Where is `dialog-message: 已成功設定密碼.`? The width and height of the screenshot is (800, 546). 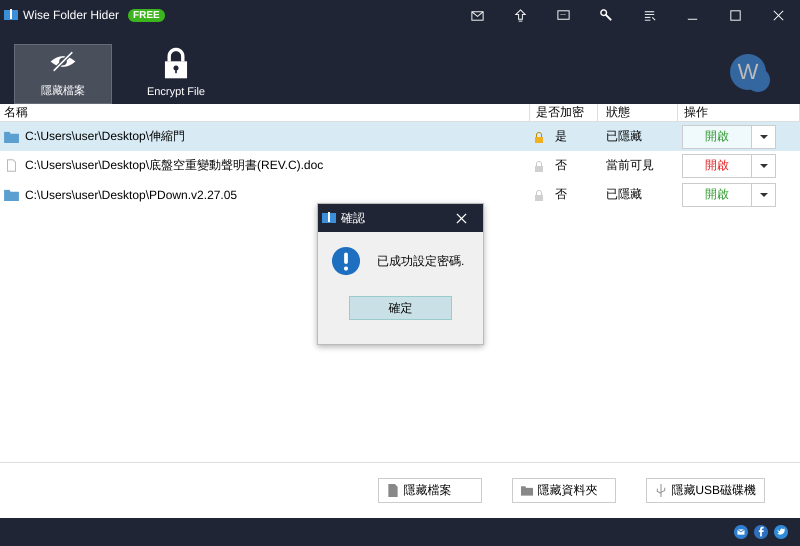
dialog-message: 已成功設定密碼. is located at coordinates (420, 261).